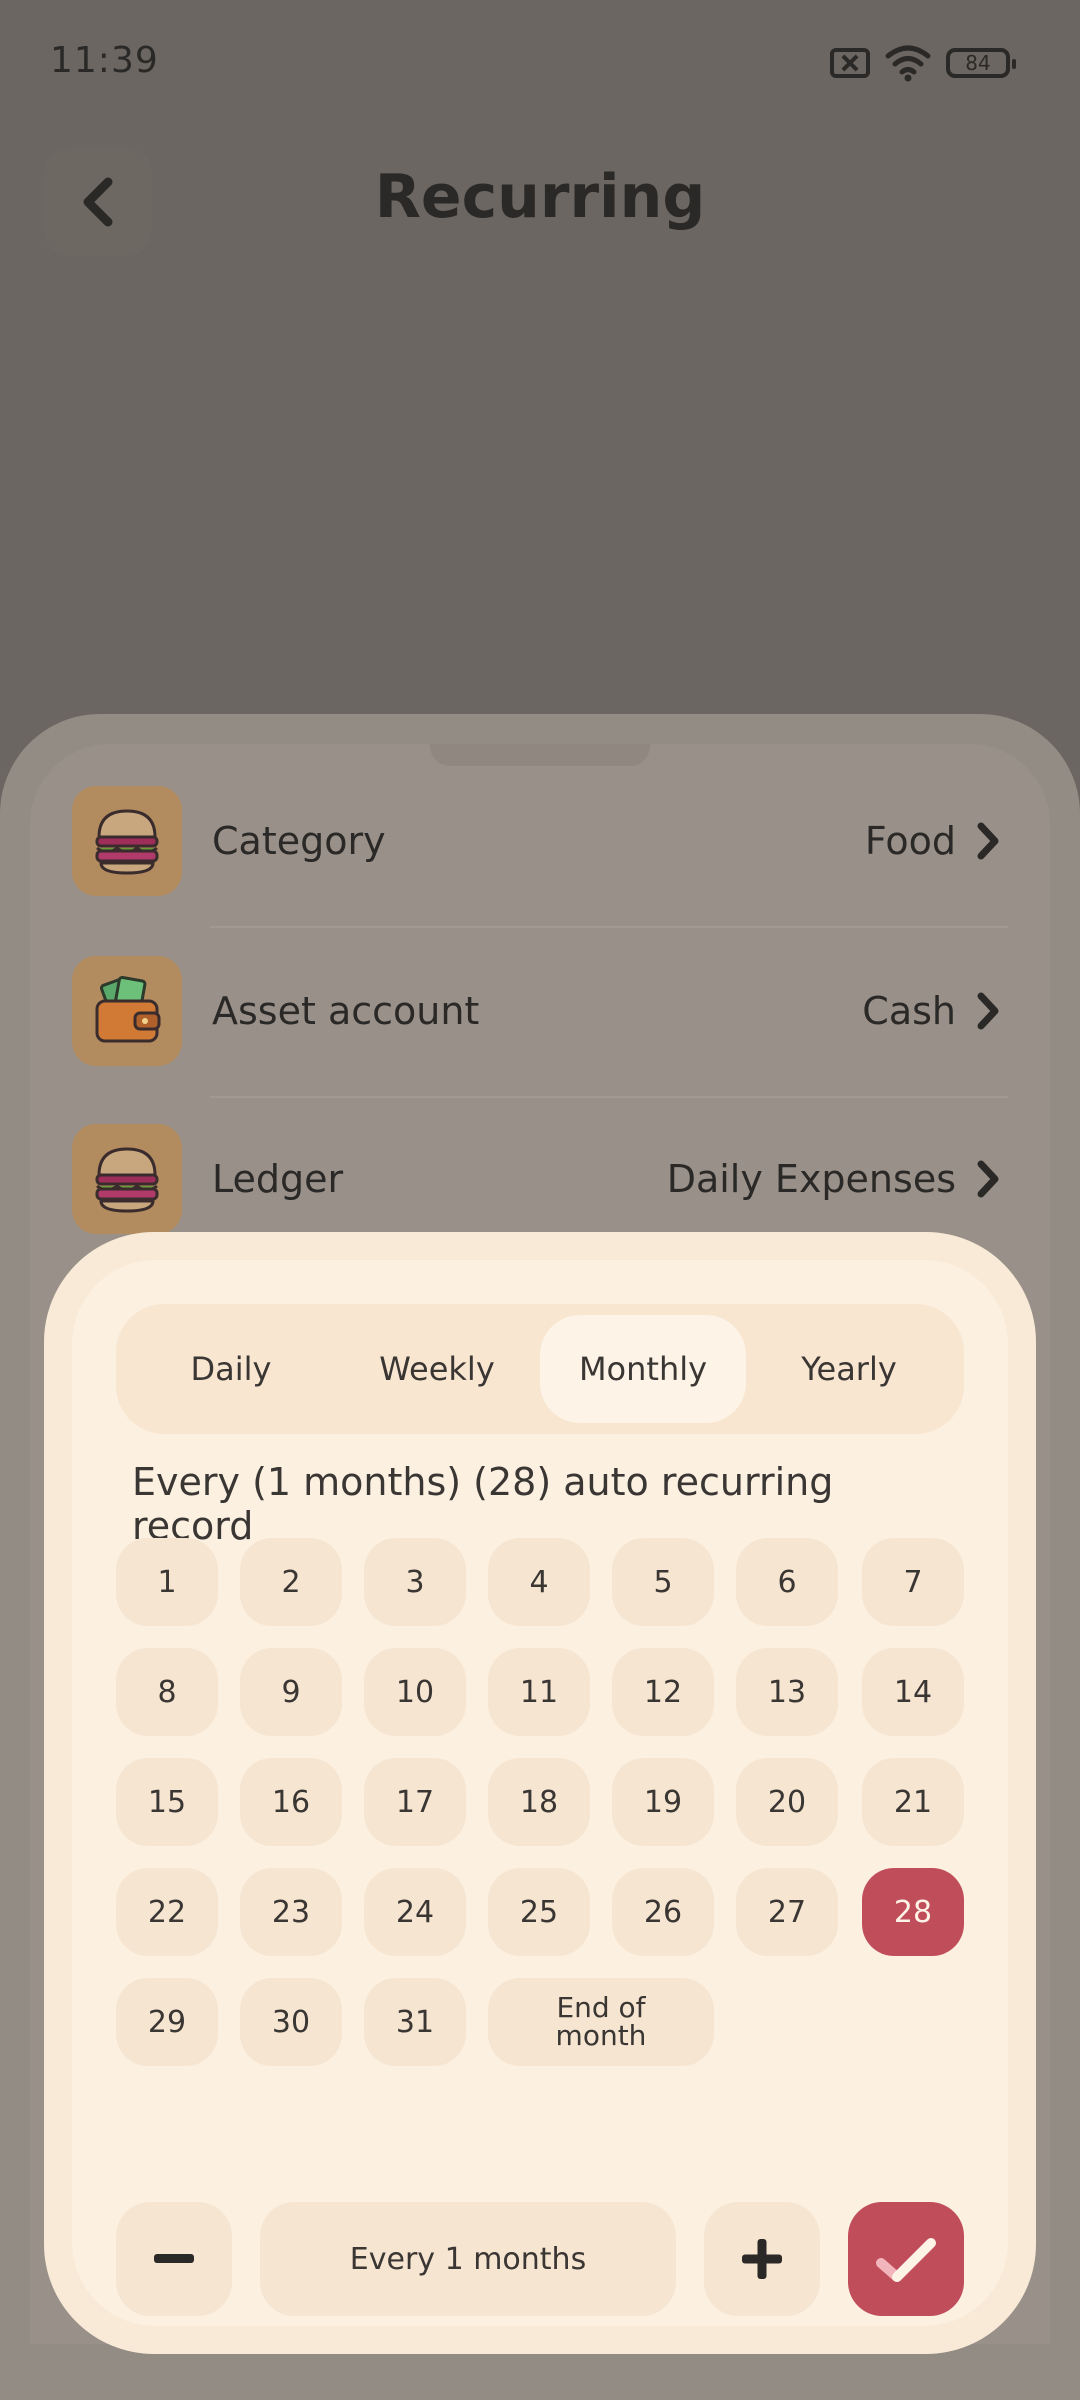 Image resolution: width=1080 pixels, height=2400 pixels. What do you see at coordinates (540, 1179) in the screenshot?
I see `ledger-row: Ledger Daily Expenses` at bounding box center [540, 1179].